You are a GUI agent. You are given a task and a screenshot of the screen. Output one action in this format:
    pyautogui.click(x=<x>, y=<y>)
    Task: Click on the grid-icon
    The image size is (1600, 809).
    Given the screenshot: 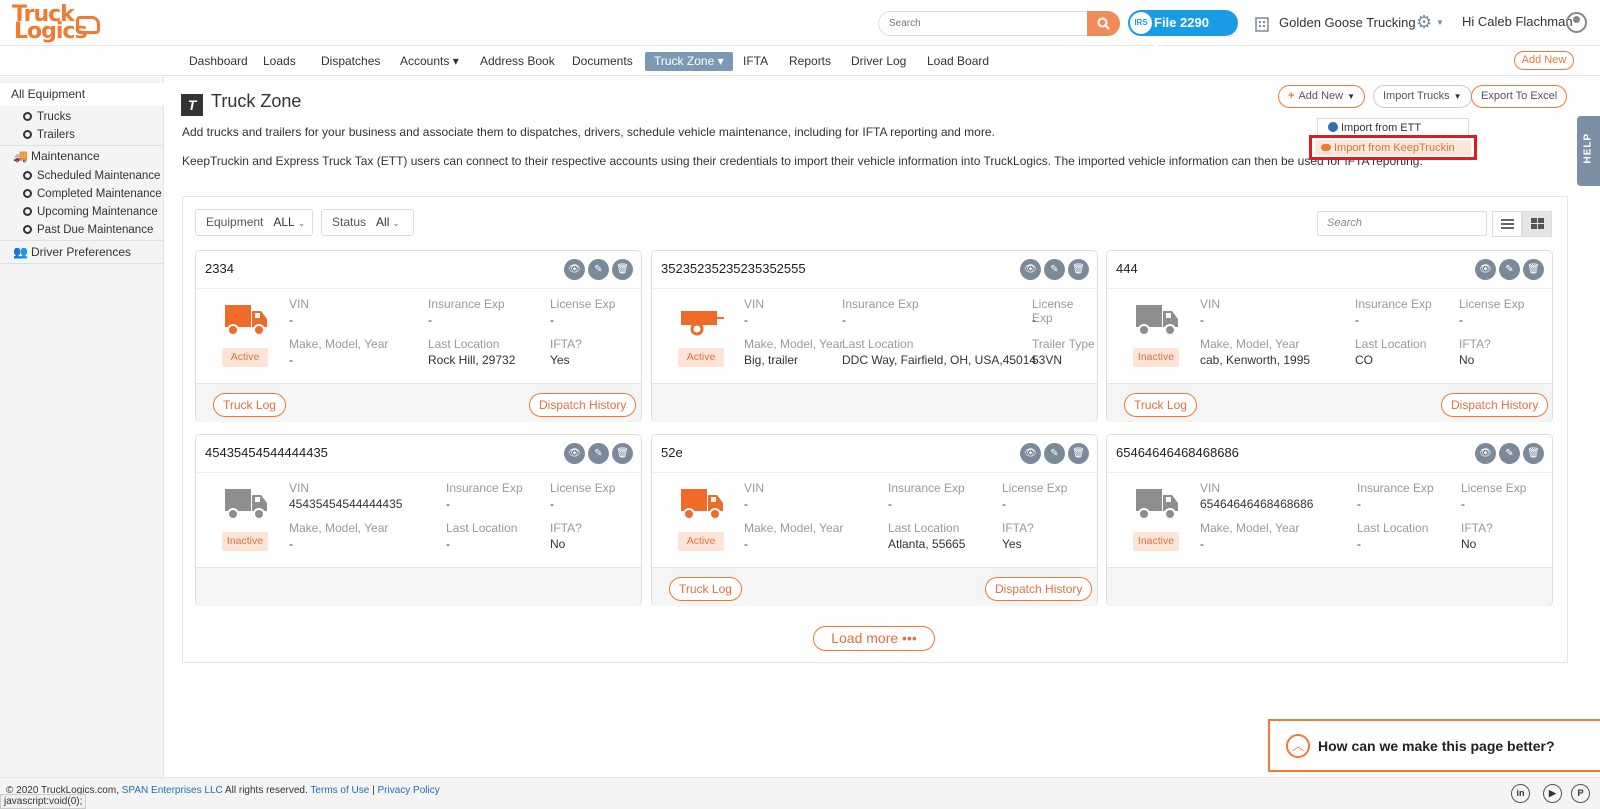 What is the action you would take?
    pyautogui.click(x=1537, y=223)
    